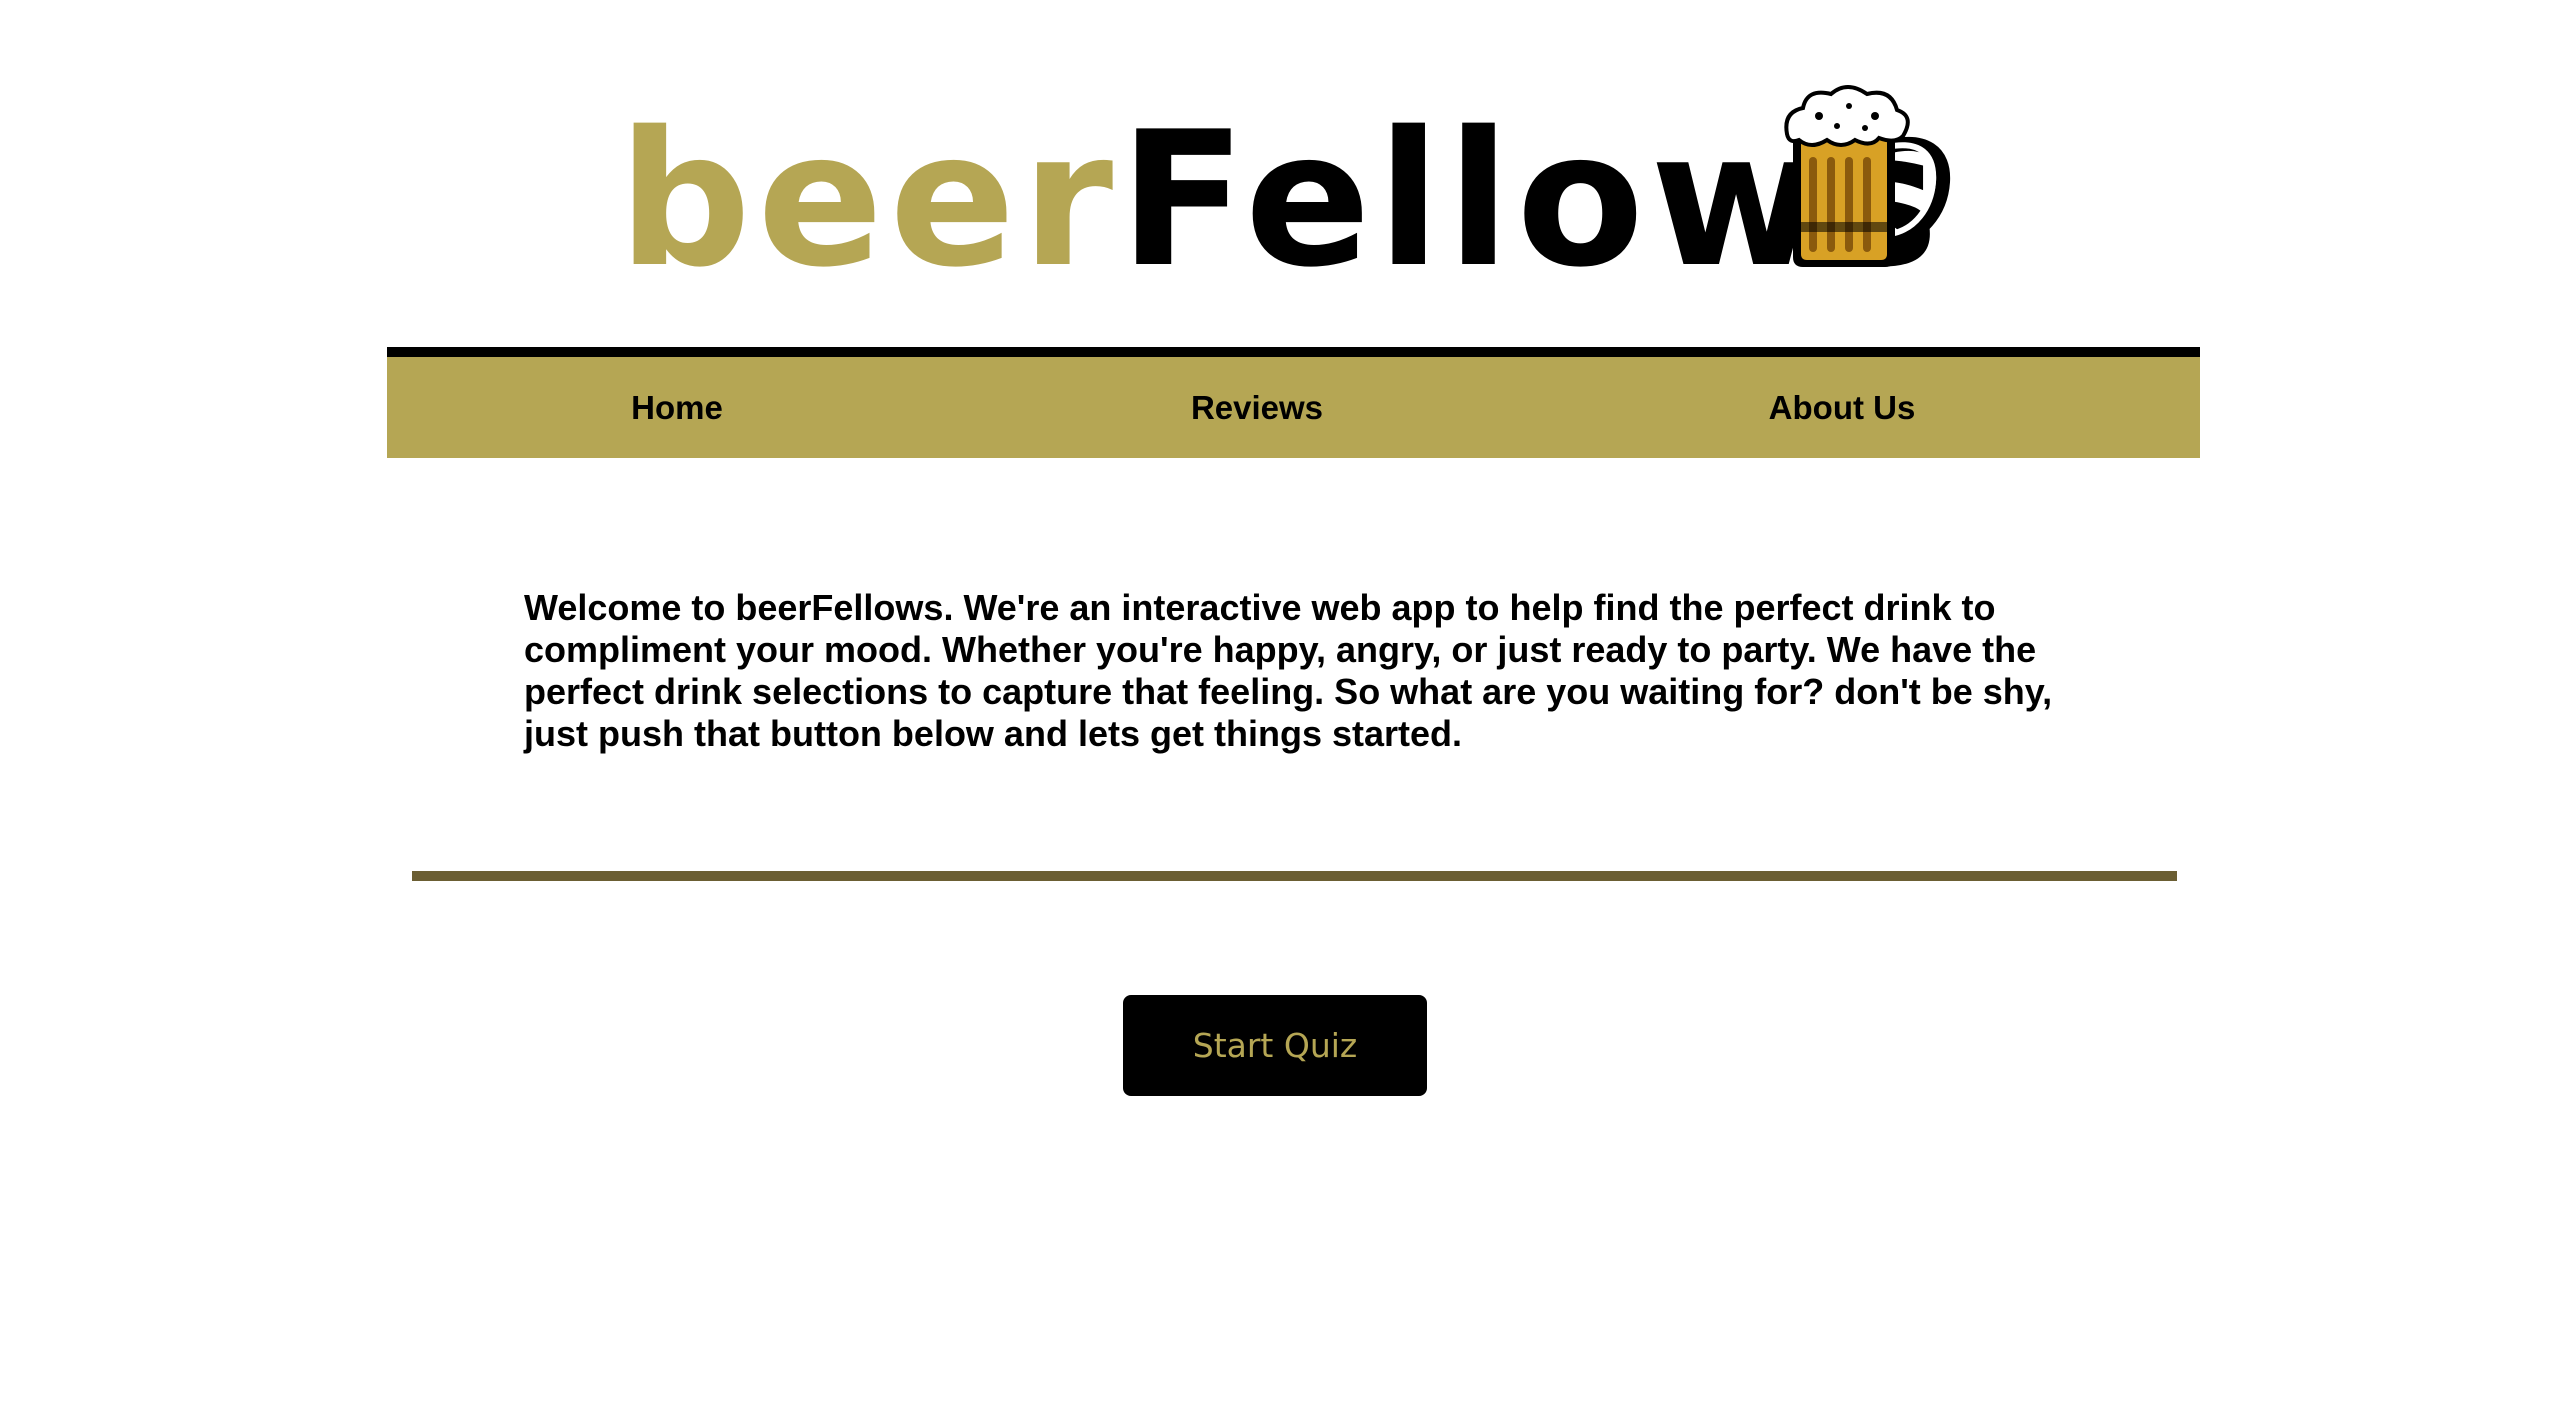 This screenshot has height=1406, width=2560. What do you see at coordinates (1294, 876) in the screenshot?
I see `section-divider` at bounding box center [1294, 876].